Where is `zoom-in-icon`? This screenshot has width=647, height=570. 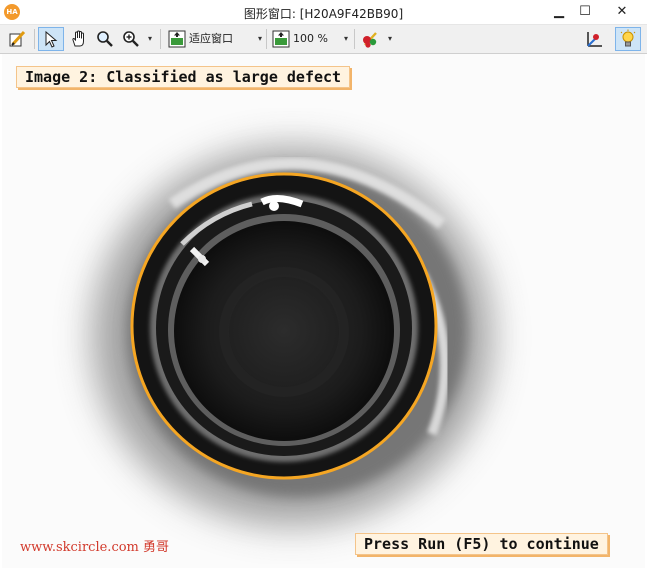
zoom-in-icon is located at coordinates (131, 39).